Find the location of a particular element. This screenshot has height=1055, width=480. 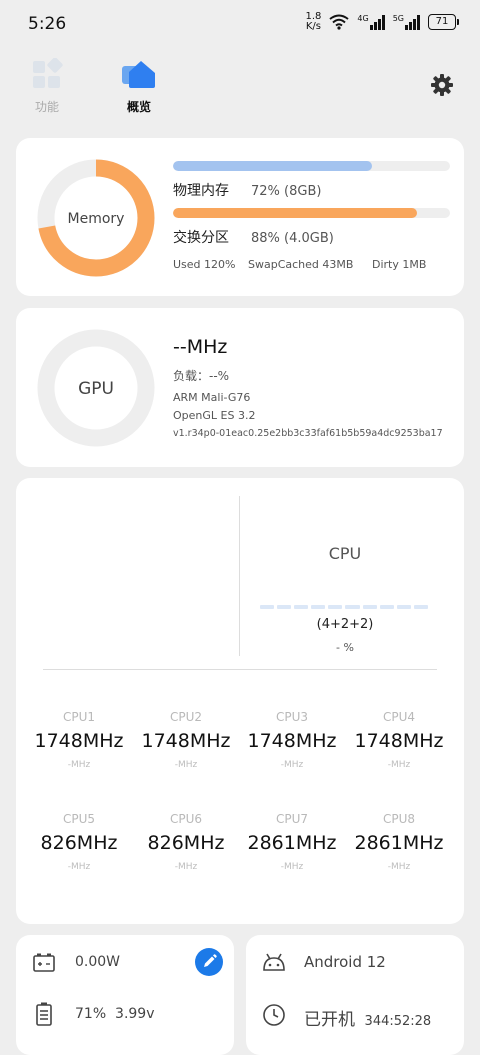

ram-bar is located at coordinates (311, 166).